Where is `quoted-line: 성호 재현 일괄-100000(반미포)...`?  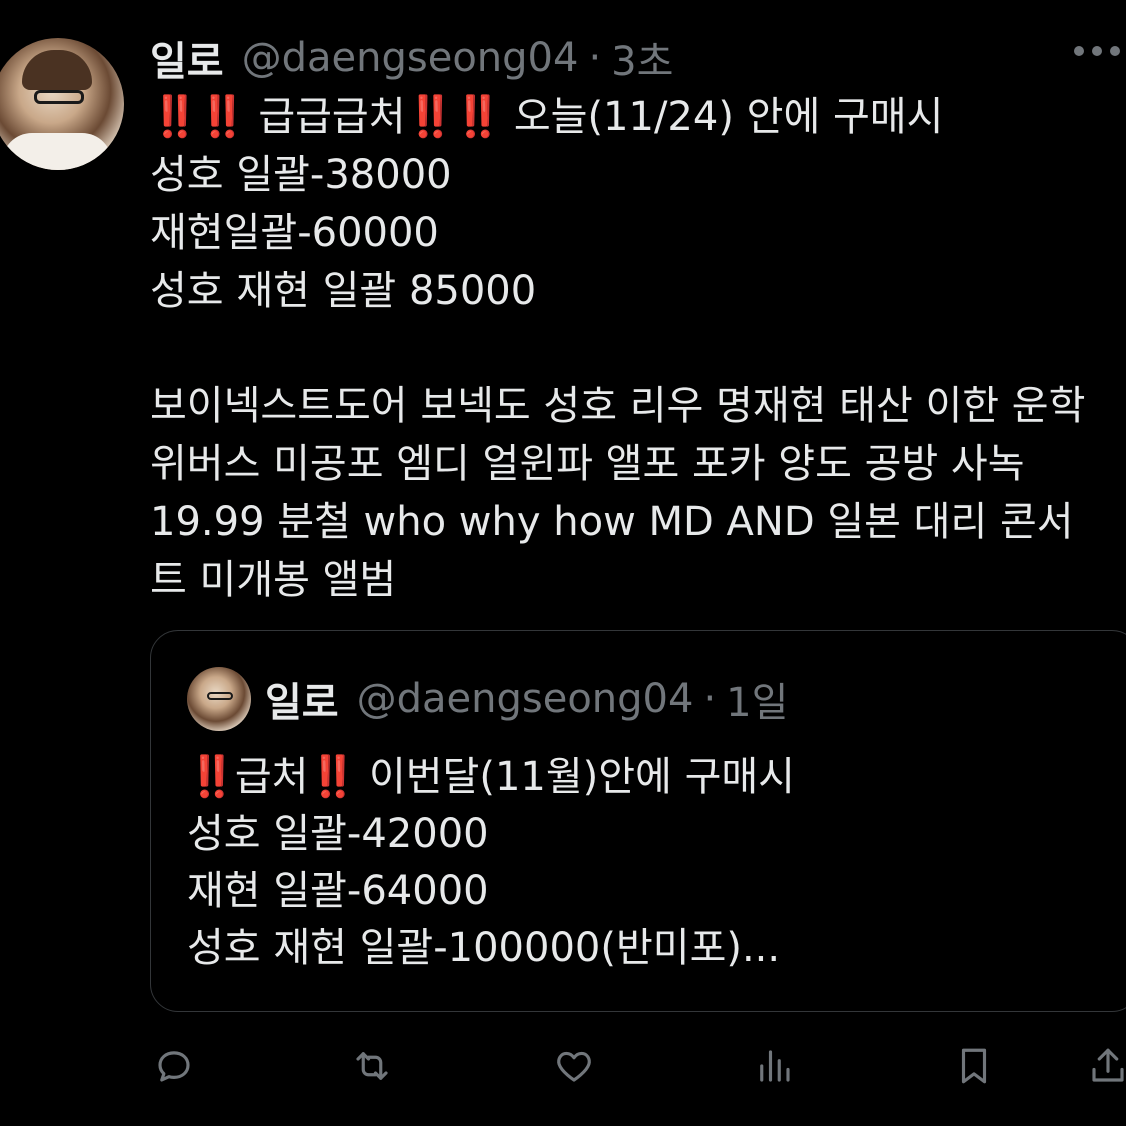
quoted-line: 성호 재현 일괄-100000(반미포)... is located at coordinates (484, 948).